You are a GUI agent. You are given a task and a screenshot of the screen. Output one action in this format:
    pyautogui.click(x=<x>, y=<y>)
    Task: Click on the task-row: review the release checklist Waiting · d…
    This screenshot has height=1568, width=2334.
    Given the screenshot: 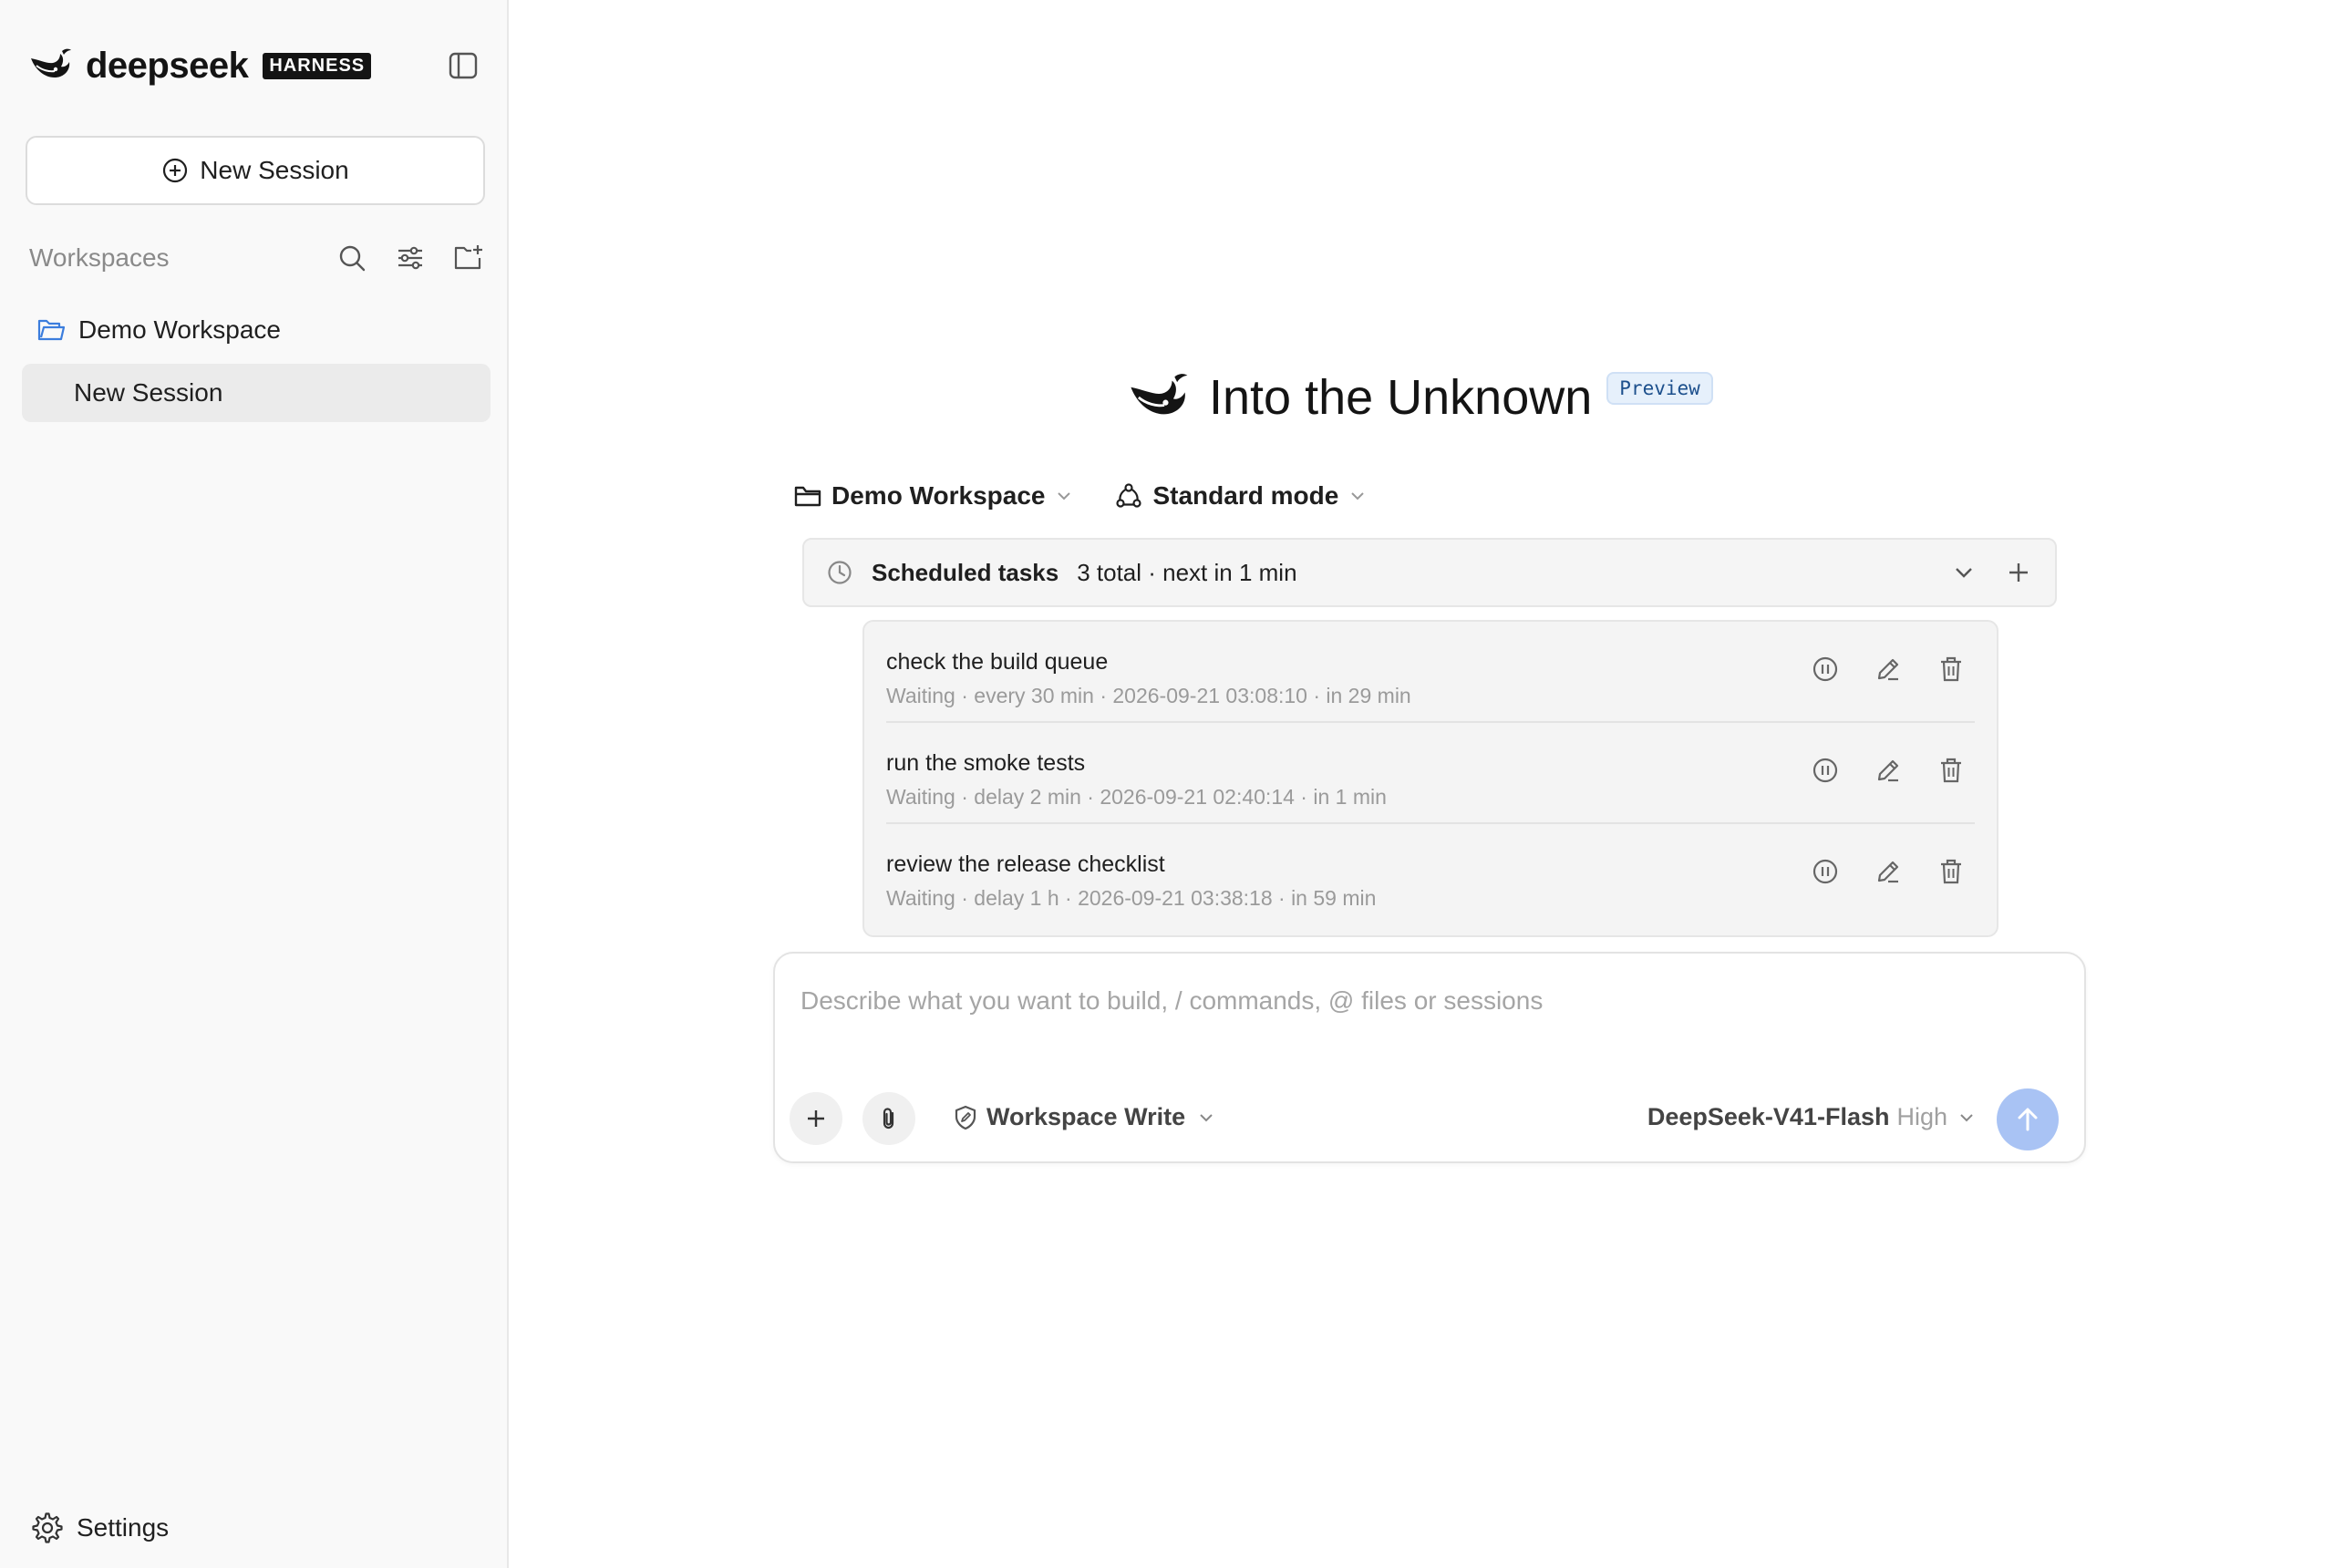 What is the action you would take?
    pyautogui.click(x=1430, y=873)
    